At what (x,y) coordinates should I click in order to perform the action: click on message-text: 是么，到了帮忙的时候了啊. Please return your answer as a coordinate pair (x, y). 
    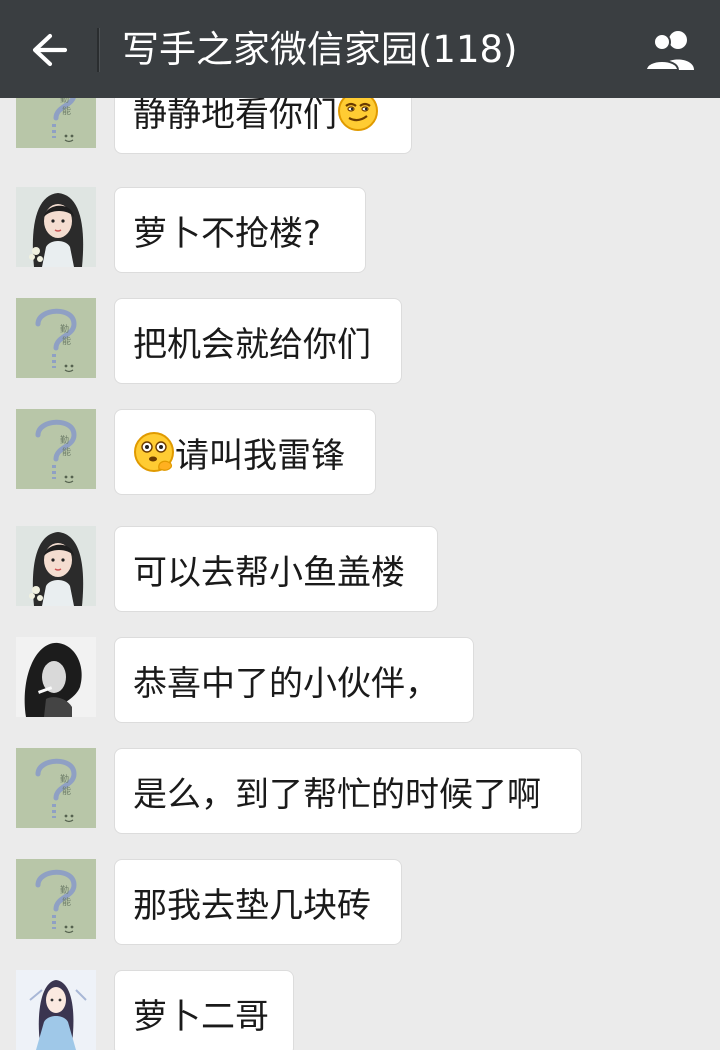
    Looking at the image, I should click on (337, 794).